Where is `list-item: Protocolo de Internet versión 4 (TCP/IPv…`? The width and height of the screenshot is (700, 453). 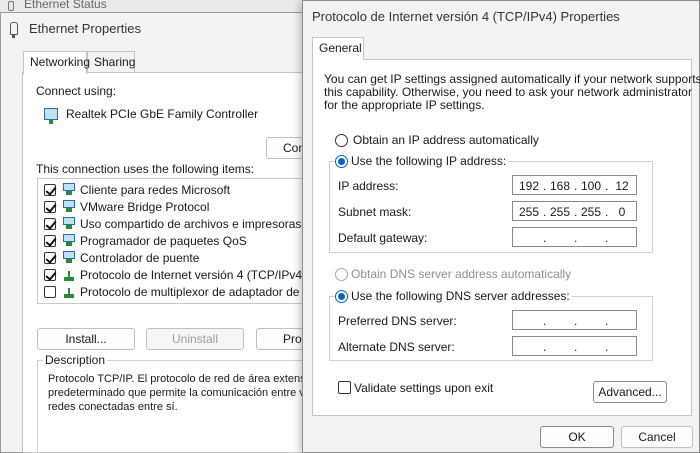 list-item: Protocolo de Internet versión 4 (TCP/IPv… is located at coordinates (173, 275).